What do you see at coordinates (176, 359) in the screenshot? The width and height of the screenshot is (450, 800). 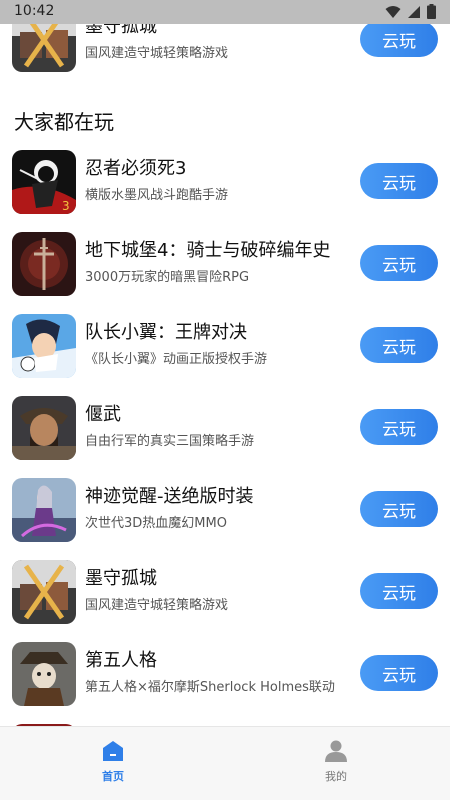 I see `game-desc: 《队长小翼》动画正版授权手游` at bounding box center [176, 359].